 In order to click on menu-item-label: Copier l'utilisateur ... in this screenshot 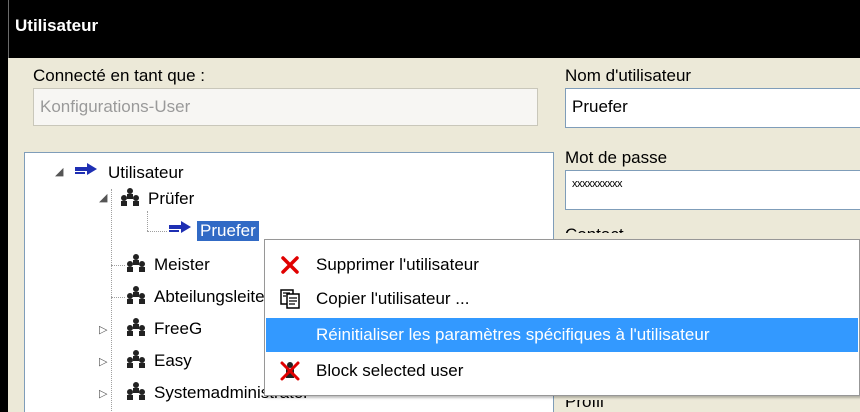, I will do `click(393, 298)`.